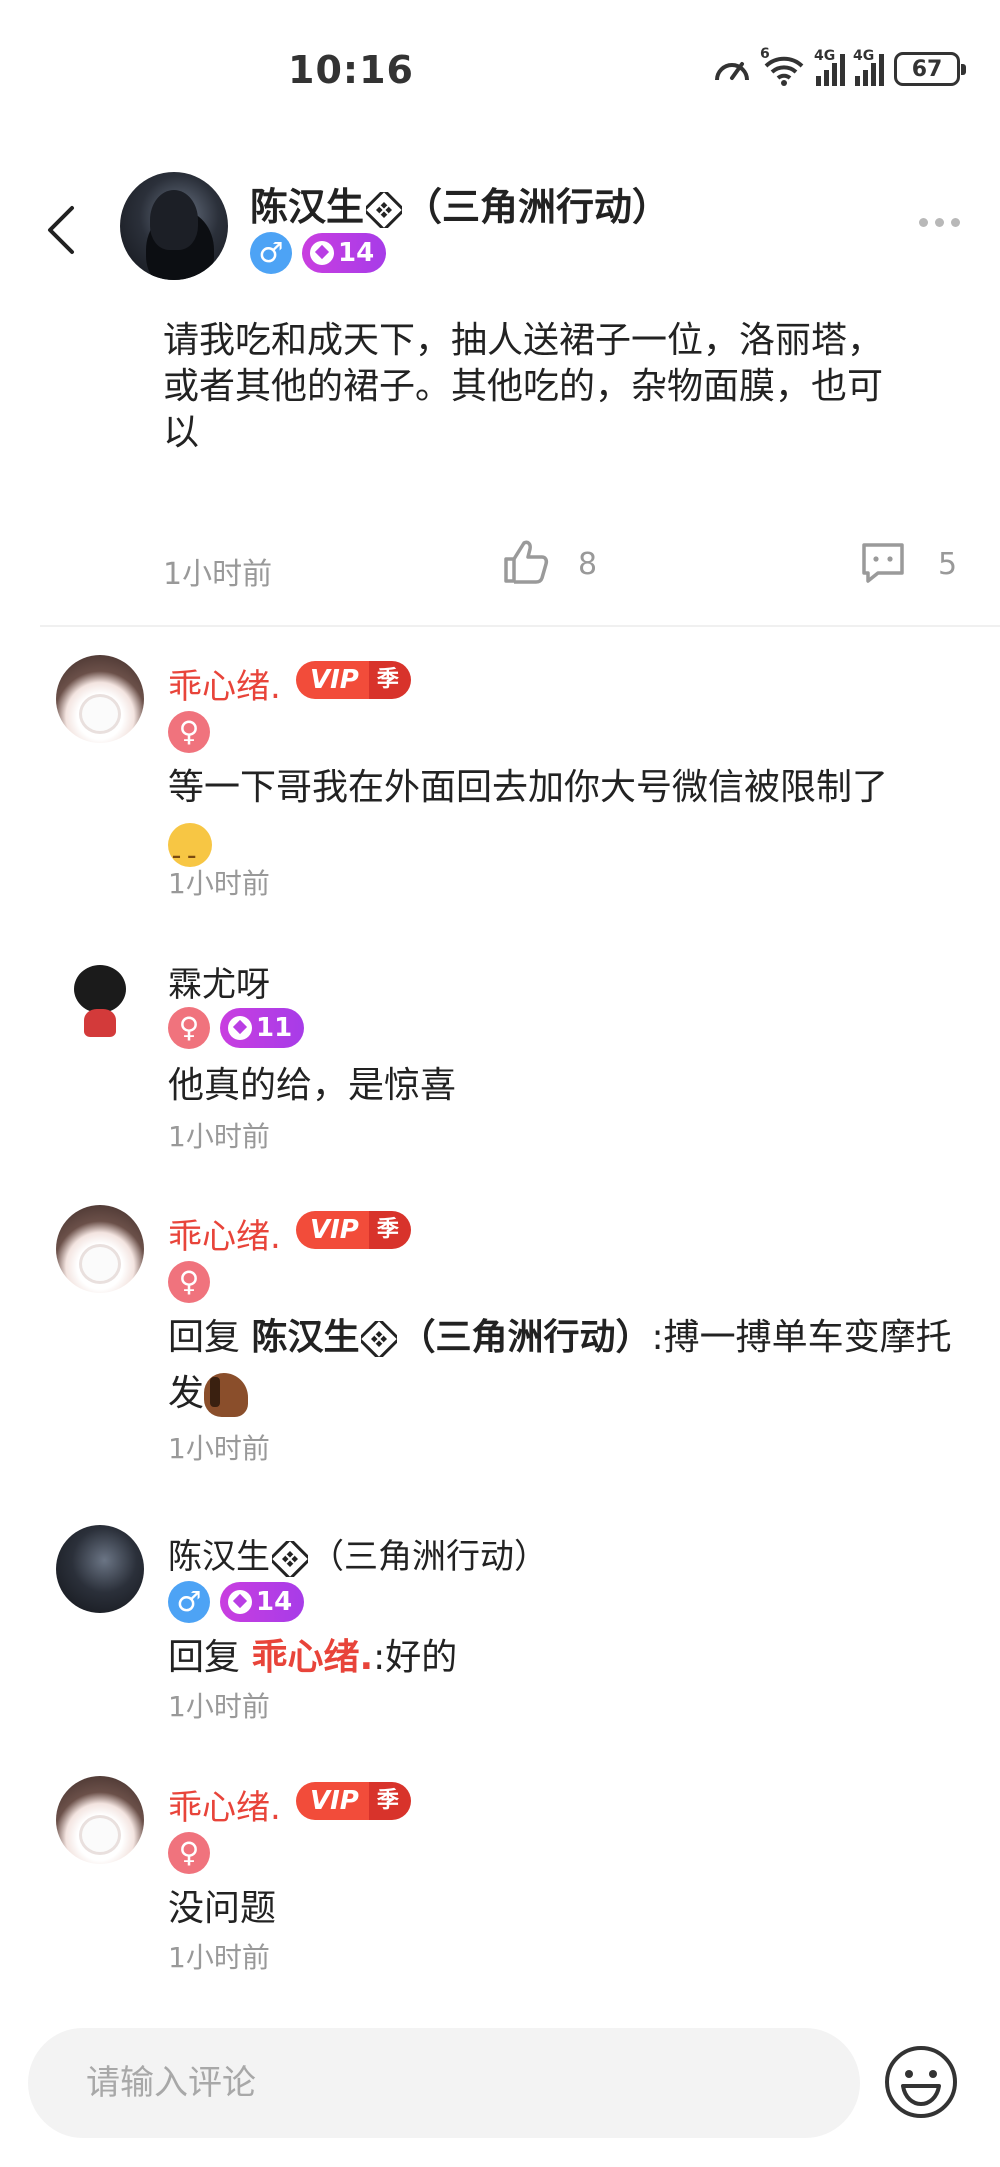  I want to click on reply-target: 陈汉生 （三角洲行动）, so click(451, 1337).